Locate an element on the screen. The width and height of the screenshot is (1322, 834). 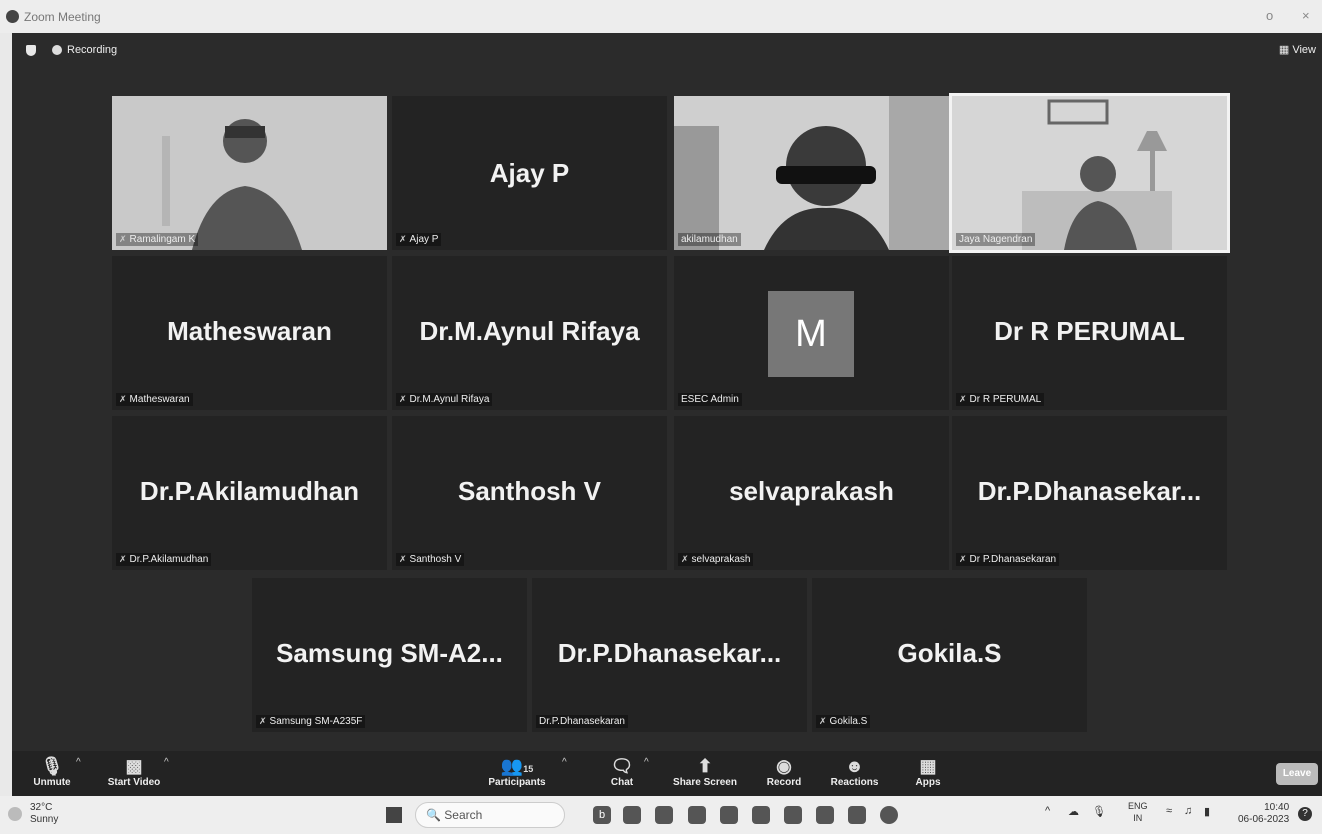
zoom-app-icon is located at coordinates (889, 815).